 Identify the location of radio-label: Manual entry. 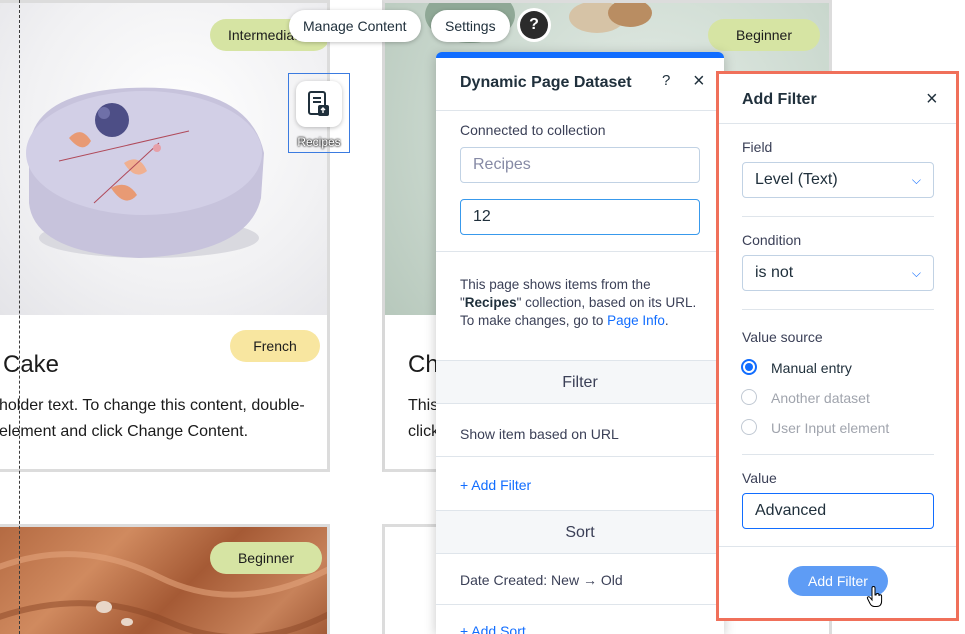
(811, 368).